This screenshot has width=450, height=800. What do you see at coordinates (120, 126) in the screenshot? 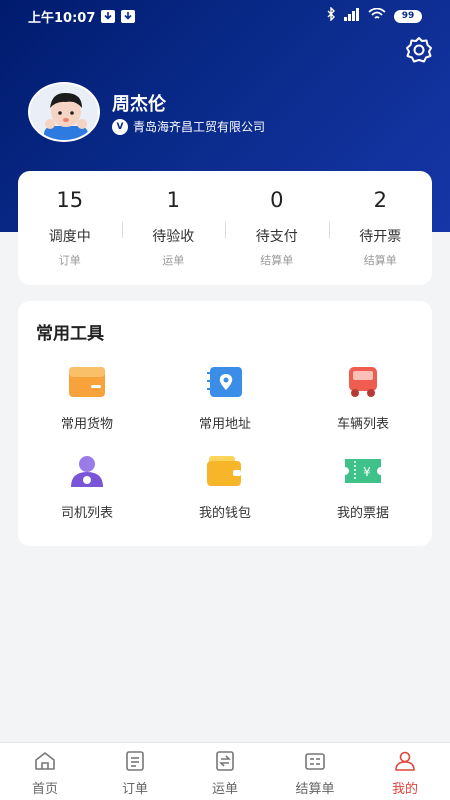
I see `verified-badge-icon: V` at bounding box center [120, 126].